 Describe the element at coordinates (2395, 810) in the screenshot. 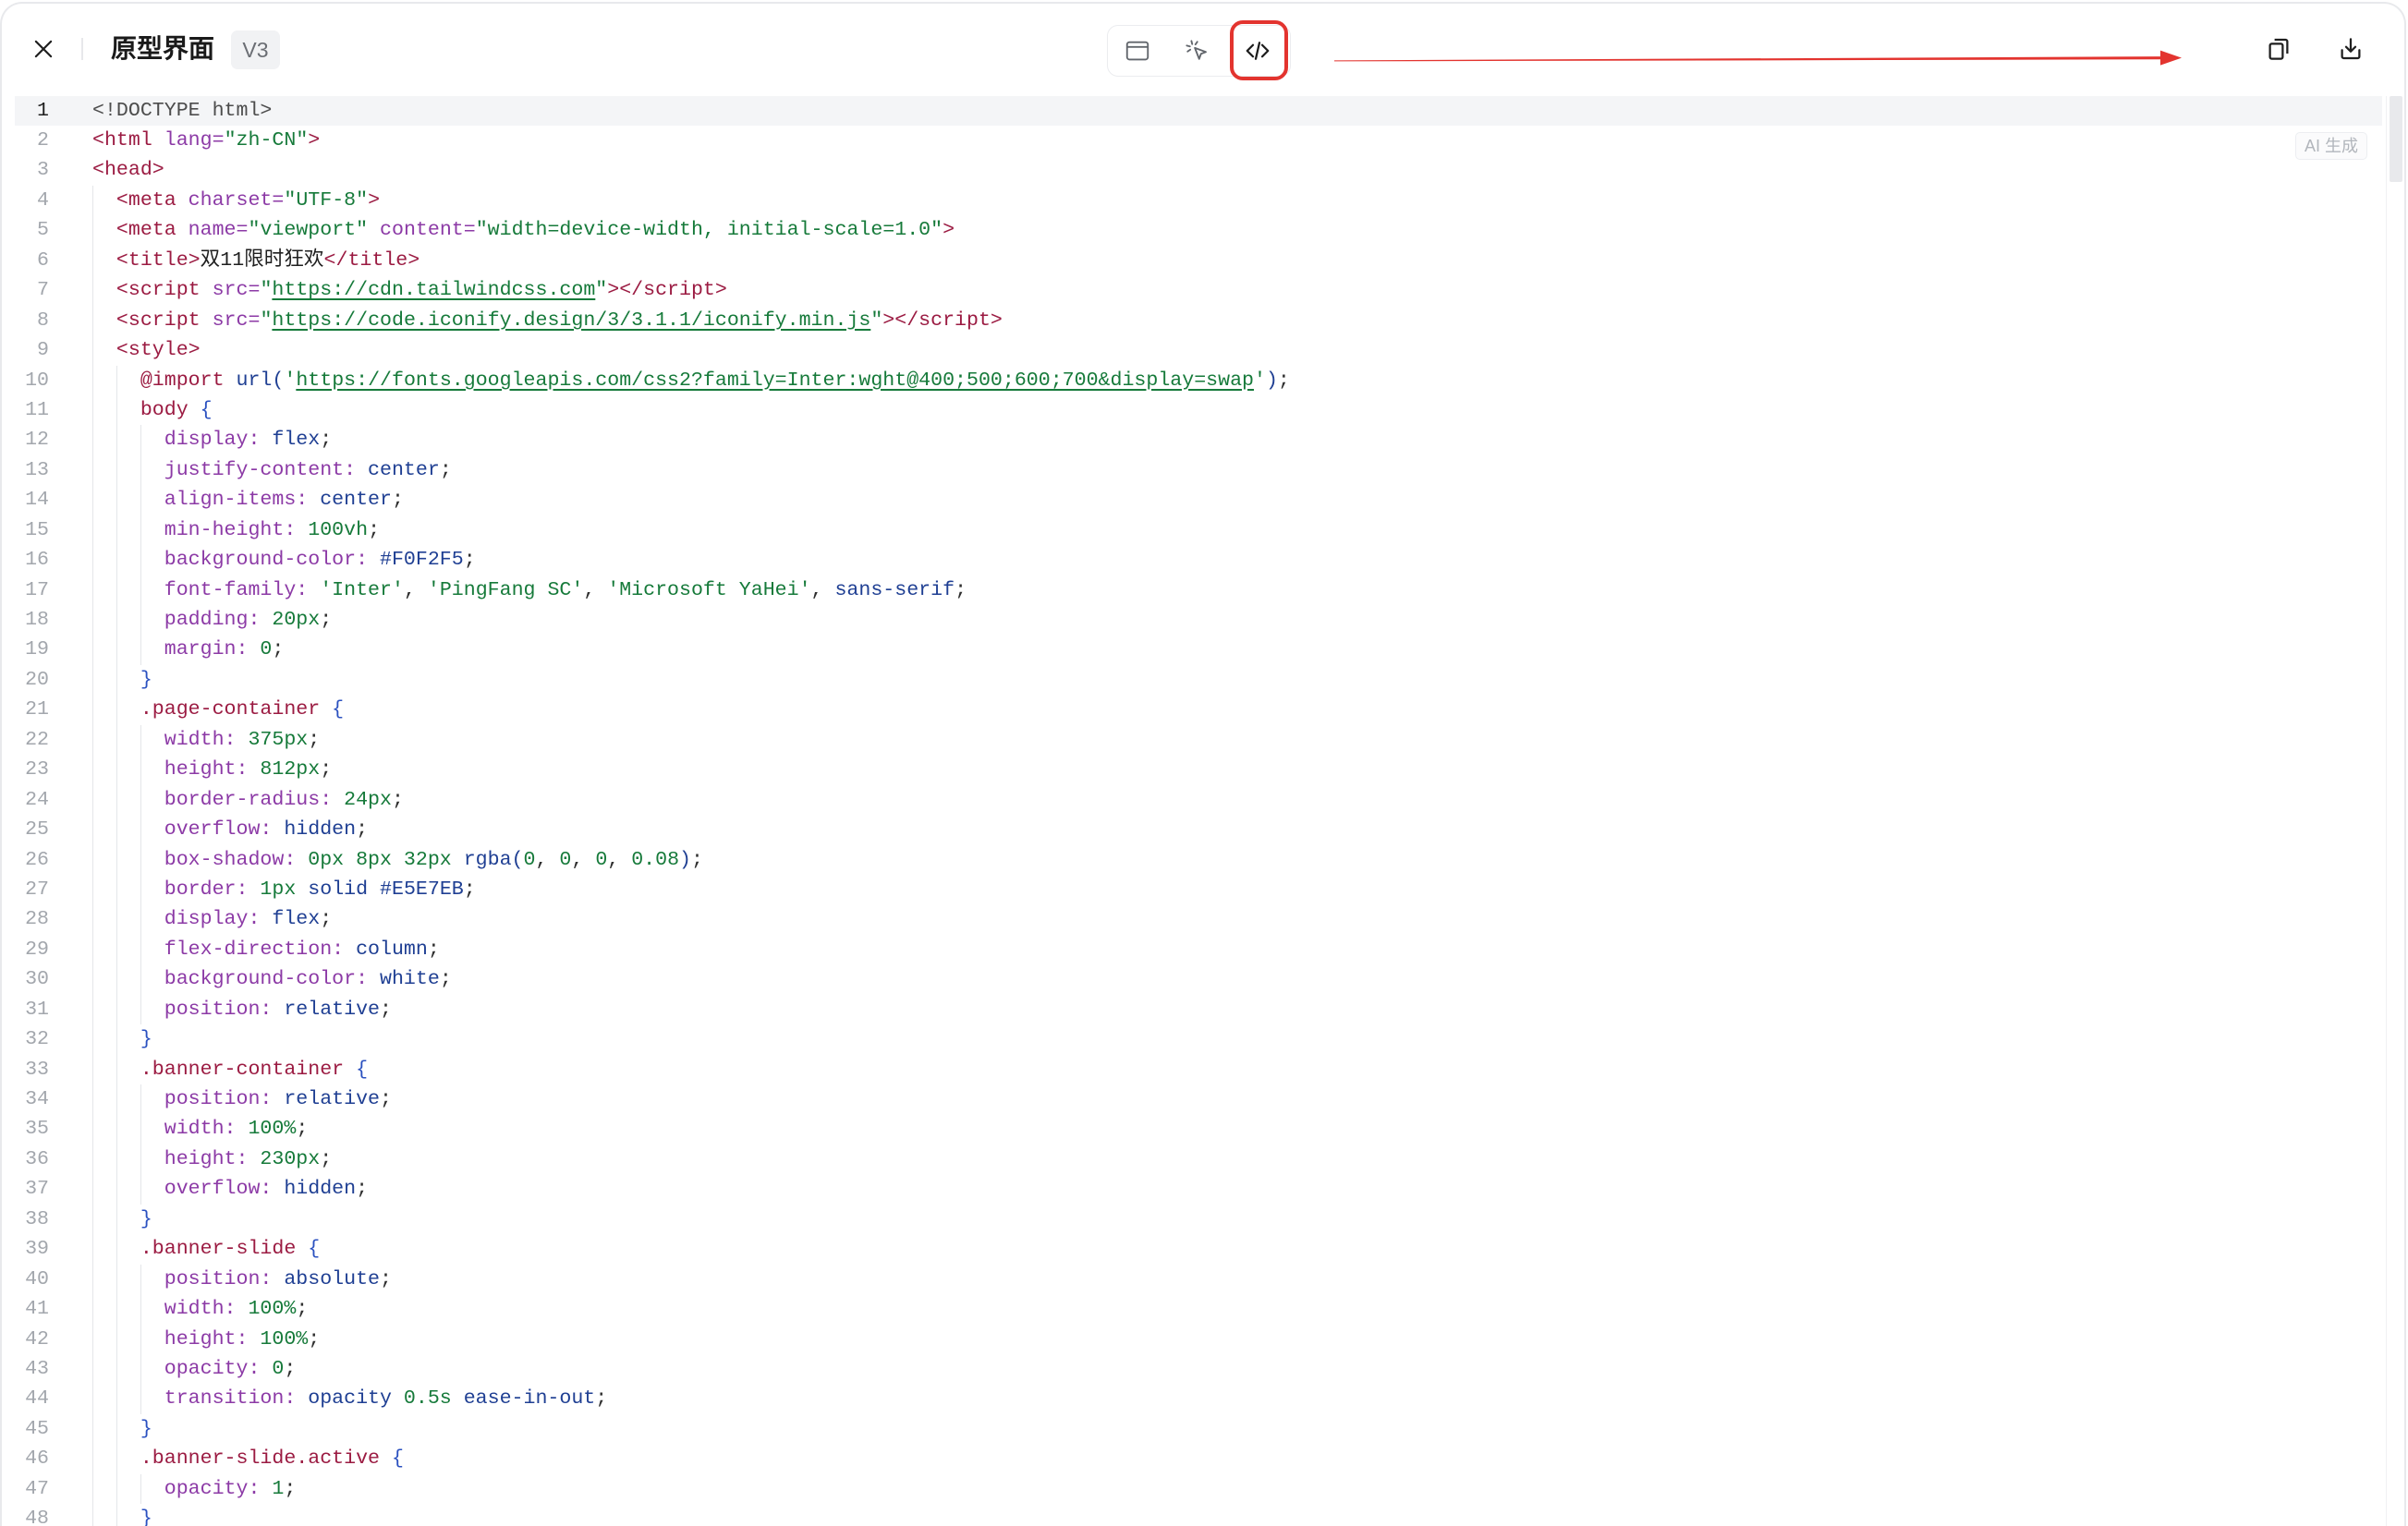

I see `vertical-scrollbar` at that location.